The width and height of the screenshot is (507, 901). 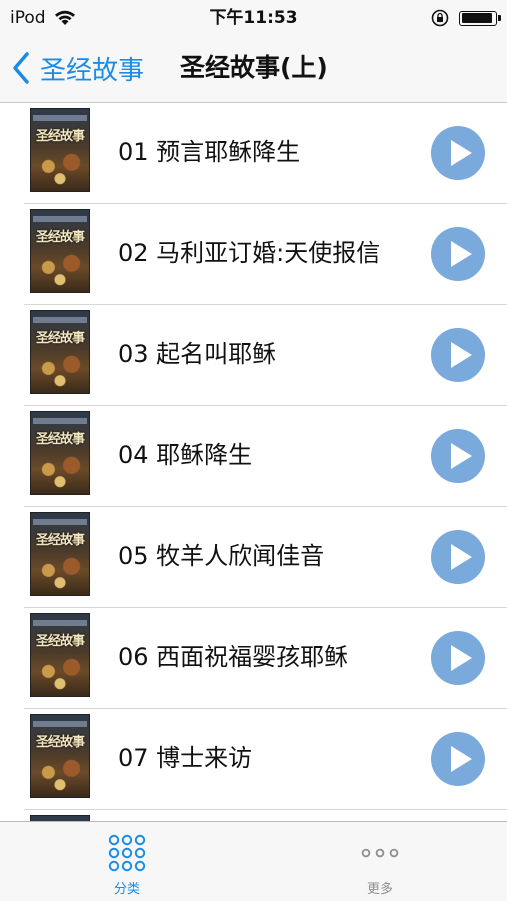 I want to click on episode-title: 05 牧羊人欣闻佳音, so click(x=221, y=556).